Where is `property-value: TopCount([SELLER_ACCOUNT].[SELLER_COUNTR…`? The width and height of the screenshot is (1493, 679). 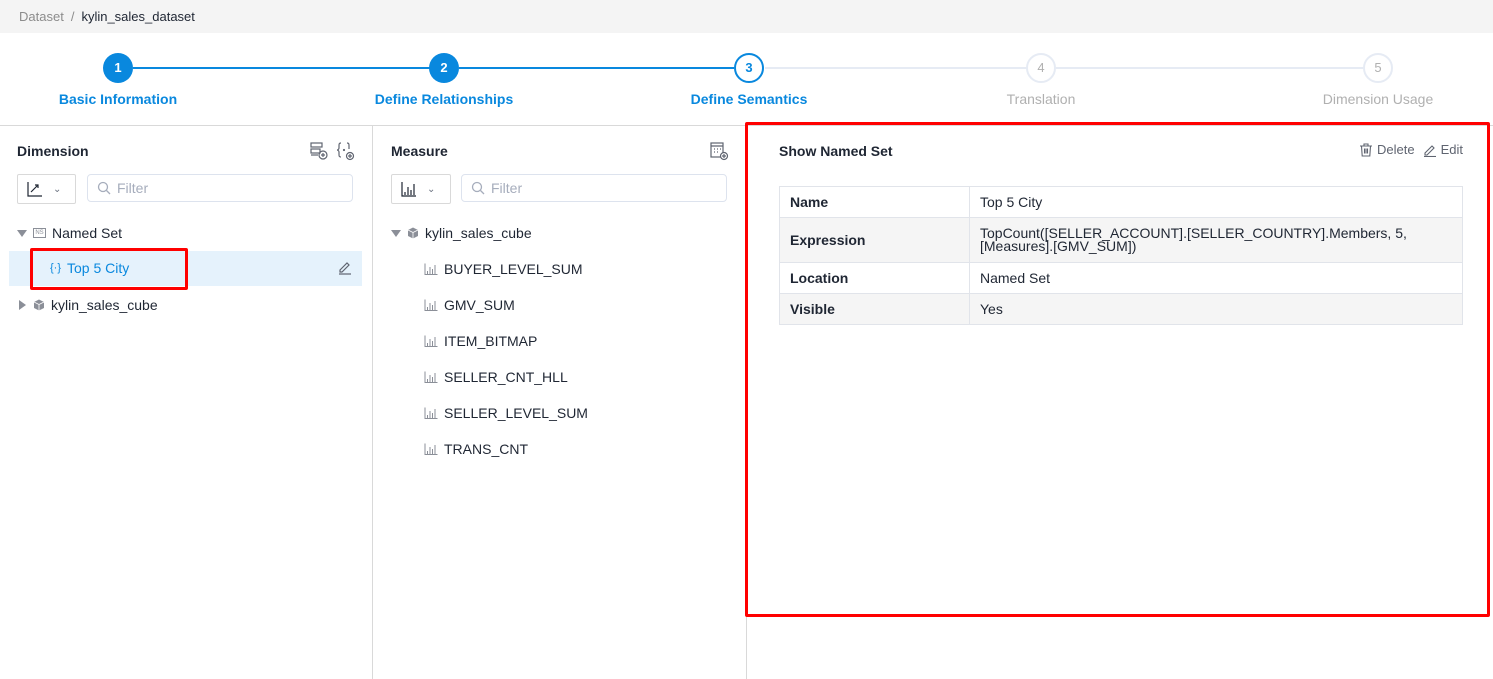 property-value: TopCount([SELLER_ACCOUNT].[SELLER_COUNTR… is located at coordinates (1216, 240).